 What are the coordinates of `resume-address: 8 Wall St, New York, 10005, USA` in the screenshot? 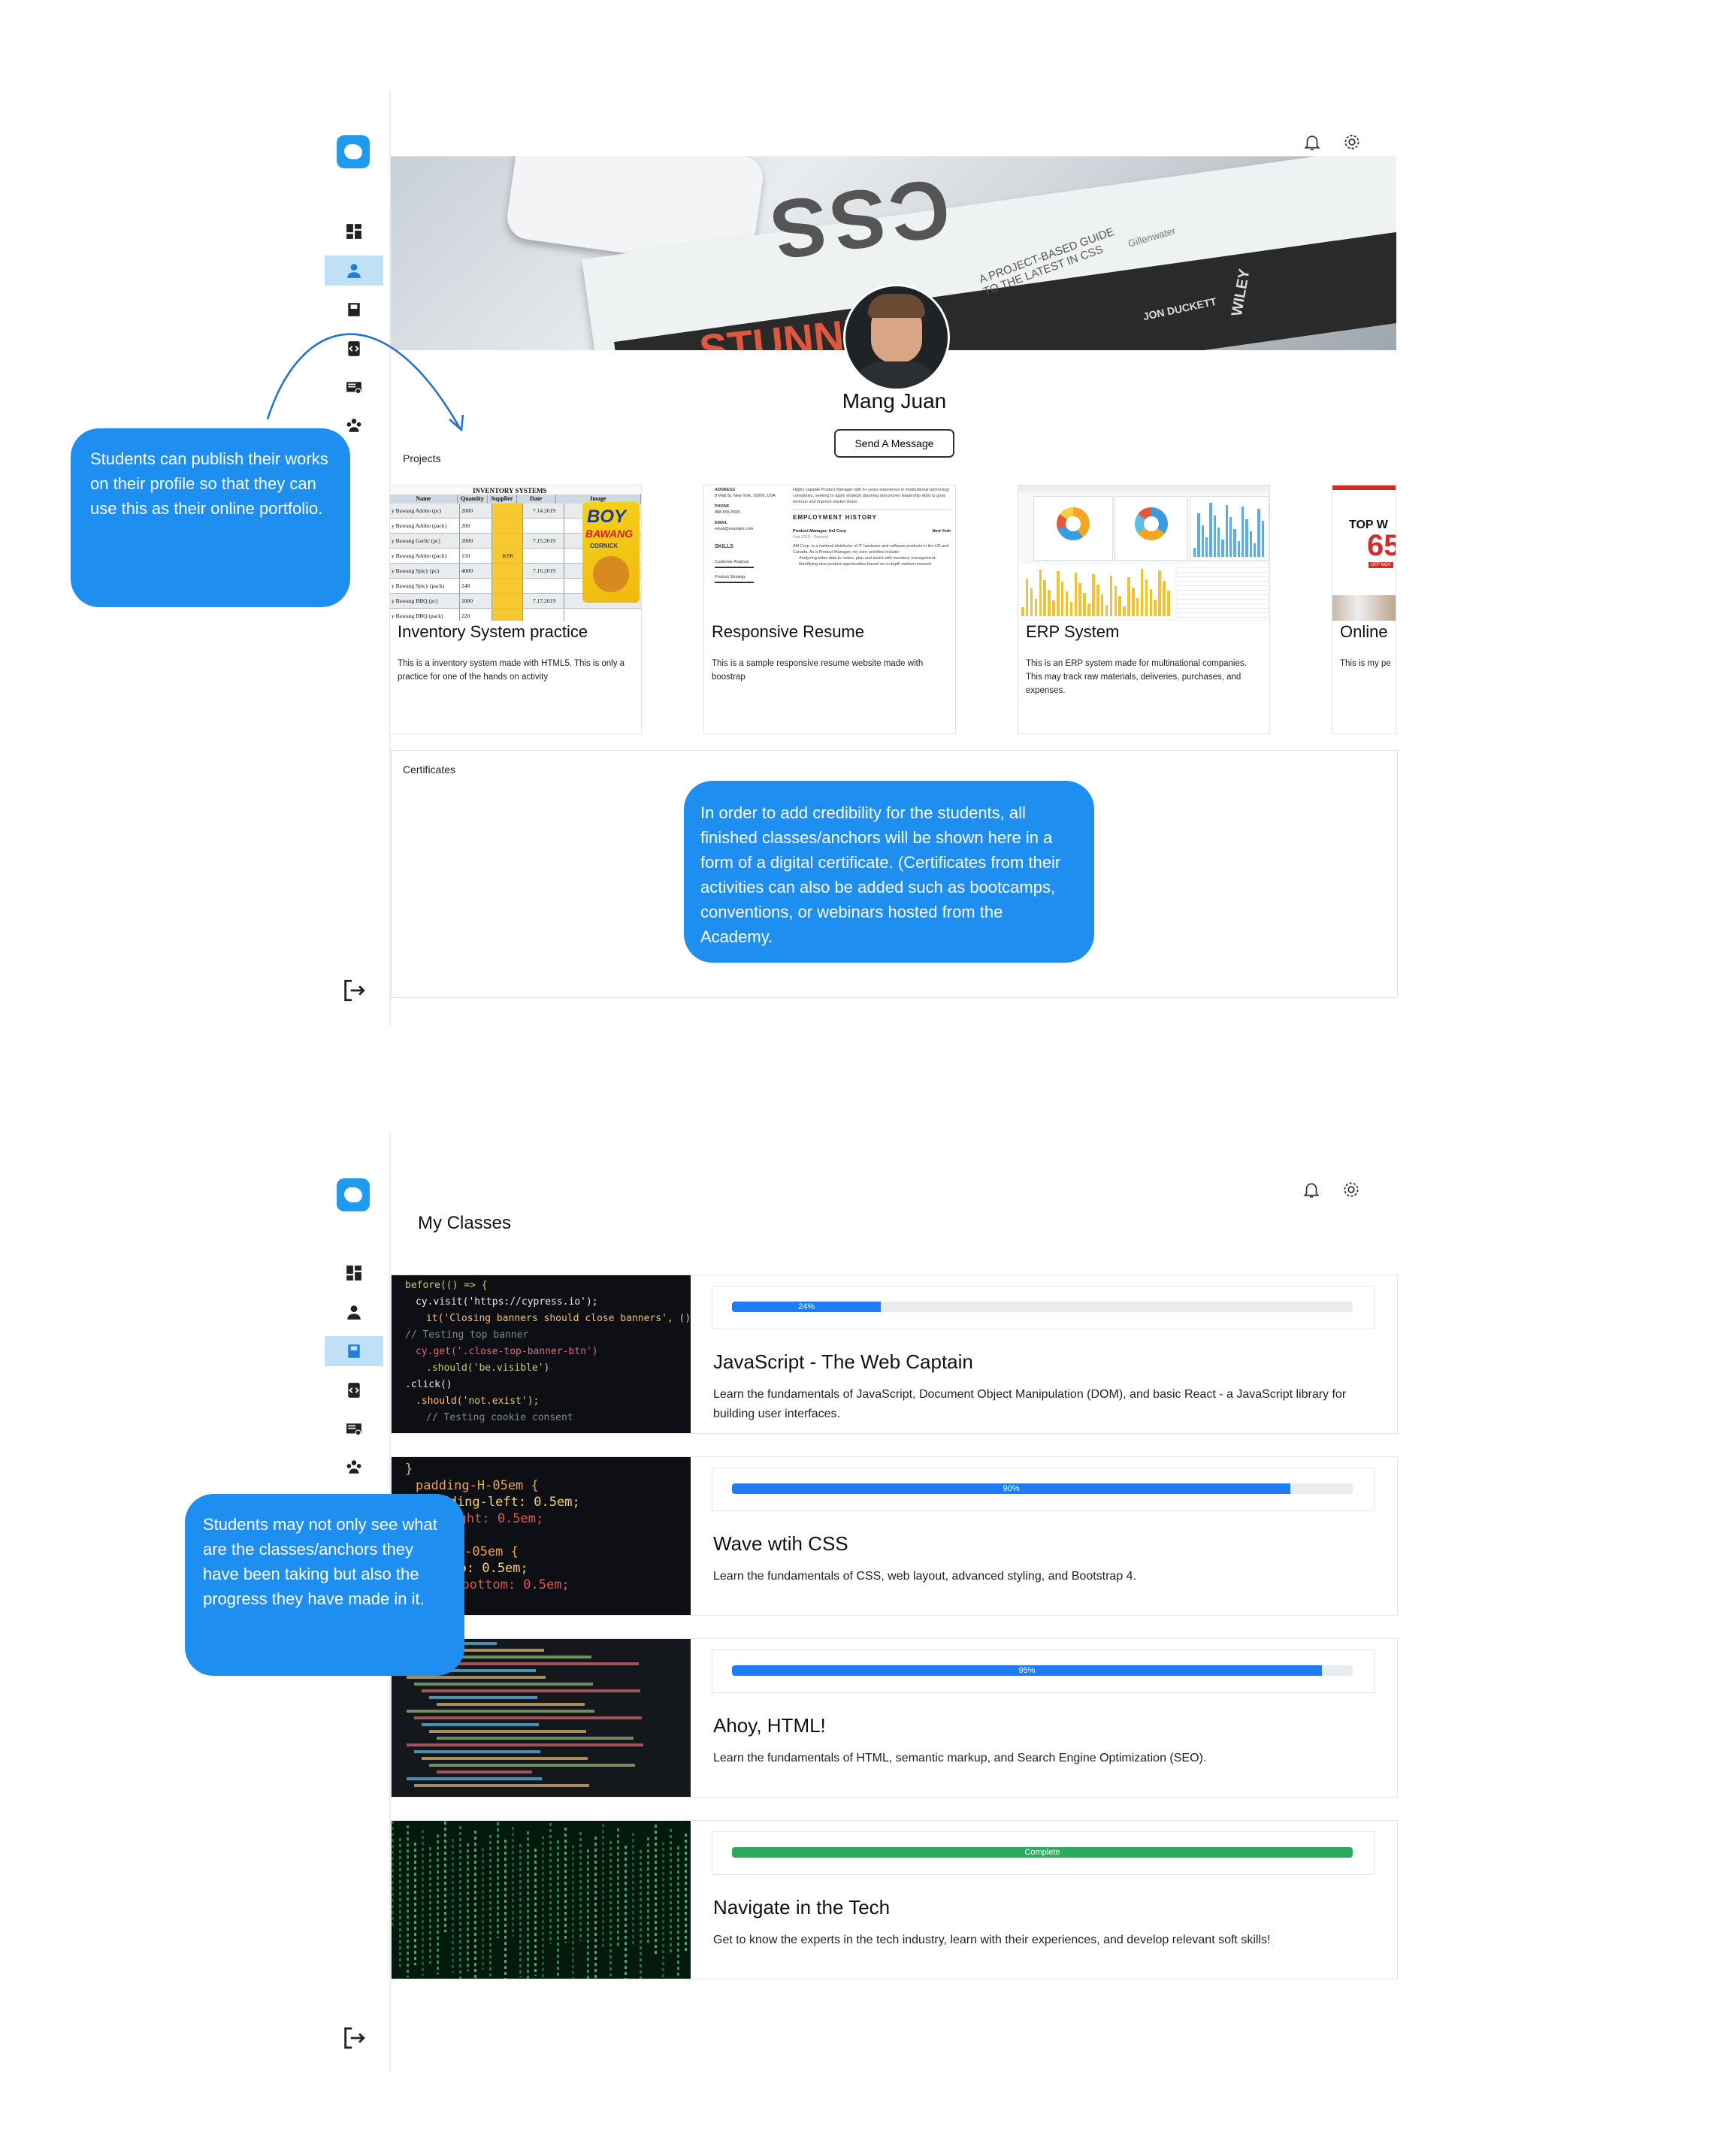 It's located at (745, 496).